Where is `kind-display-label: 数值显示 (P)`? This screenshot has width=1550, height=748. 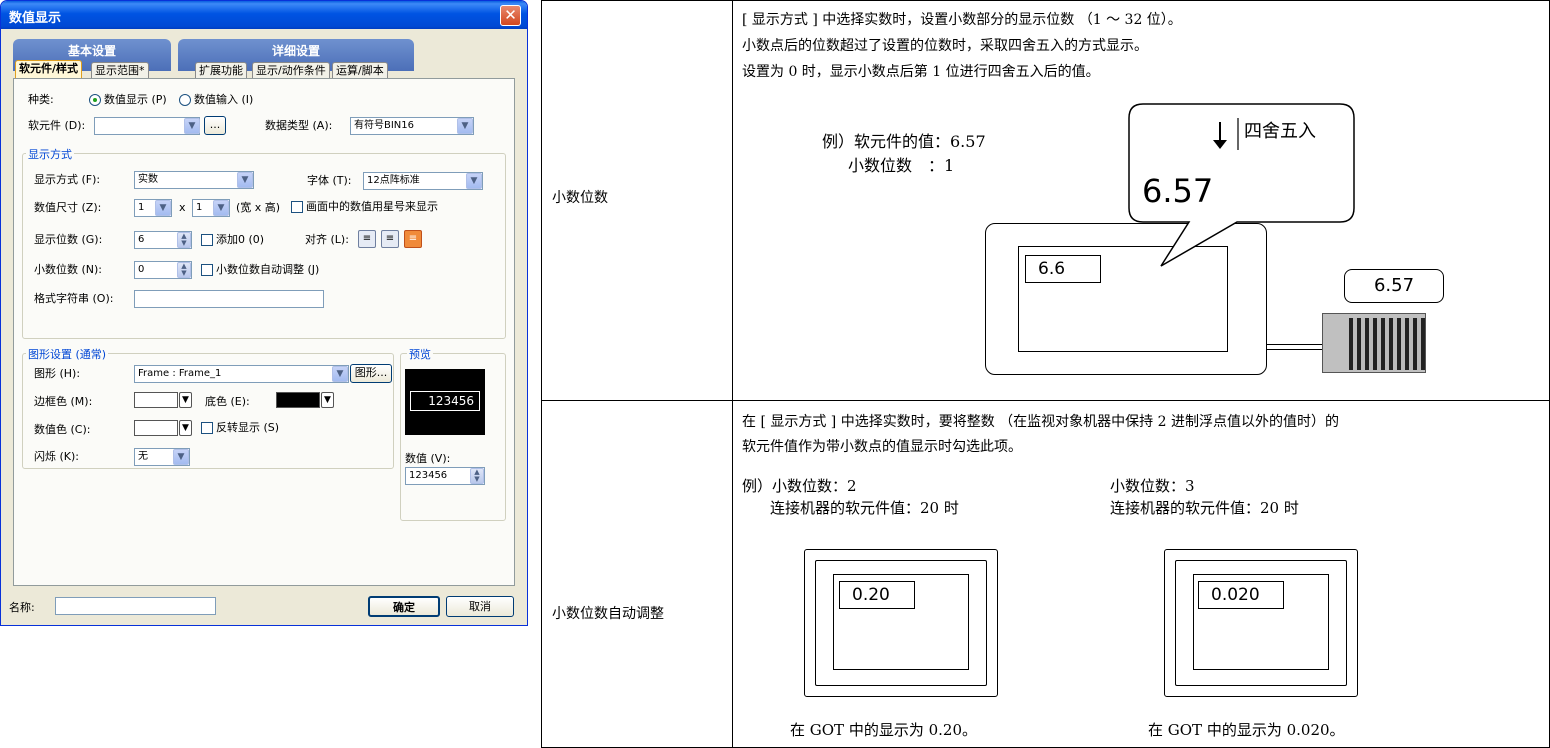
kind-display-label: 数值显示 (P) is located at coordinates (135, 99).